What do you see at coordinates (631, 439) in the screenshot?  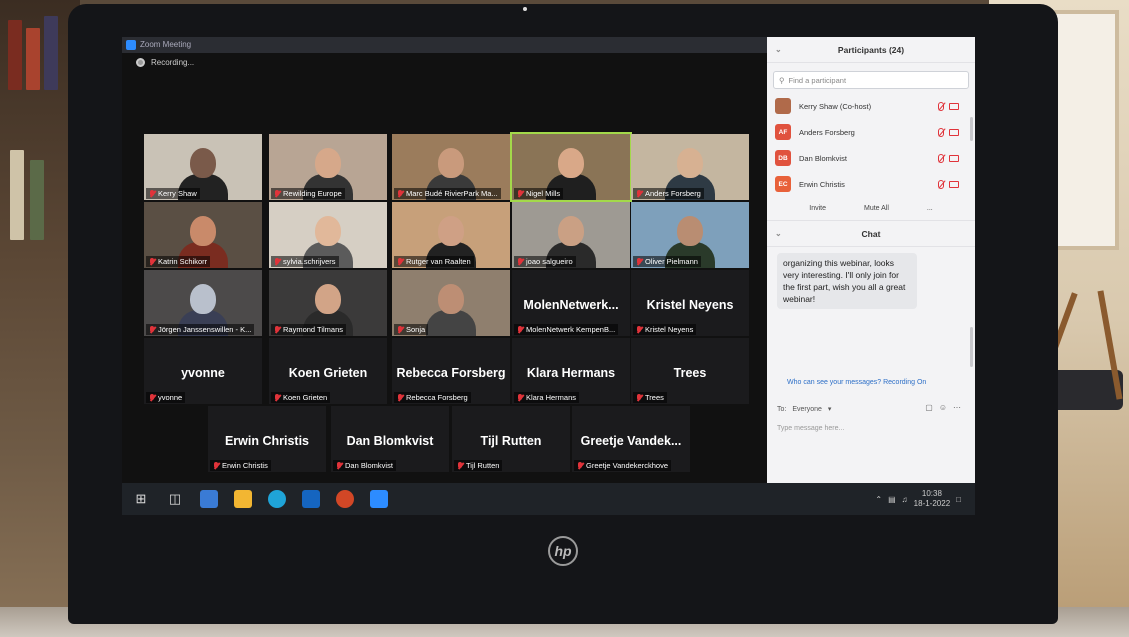 I see `participant-name-tile: Greetje Vandek... Greetje Vandekerckhove` at bounding box center [631, 439].